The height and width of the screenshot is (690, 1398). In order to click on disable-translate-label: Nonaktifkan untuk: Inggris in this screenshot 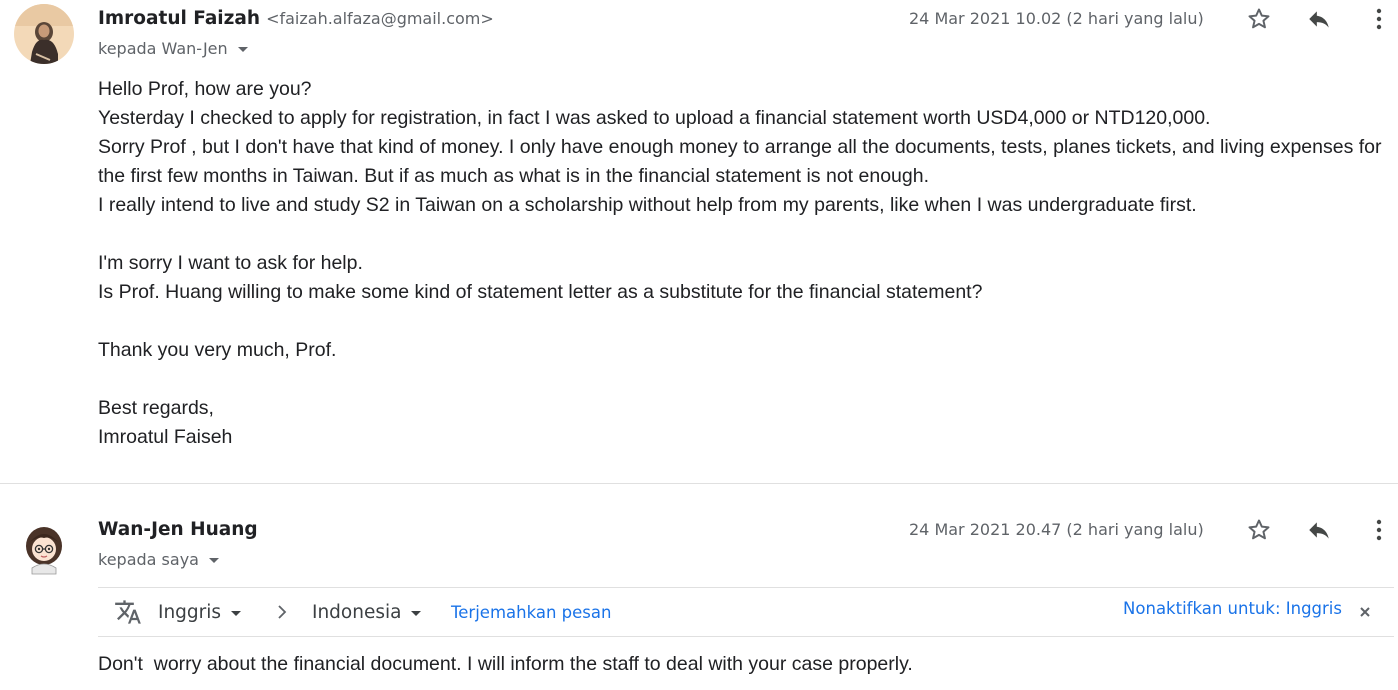, I will do `click(1232, 608)`.